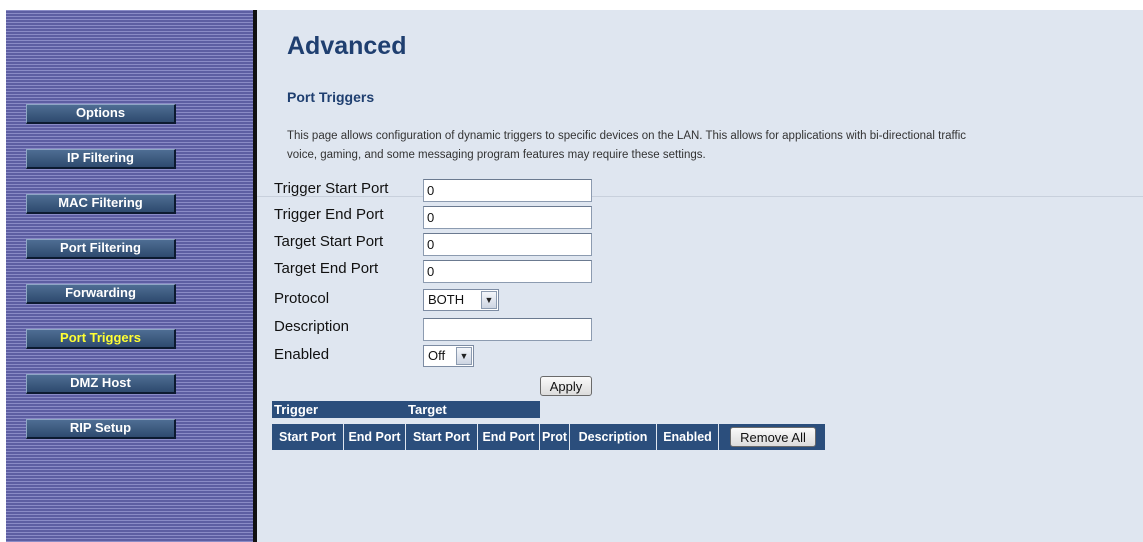 Image resolution: width=1143 pixels, height=542 pixels. What do you see at coordinates (302, 298) in the screenshot?
I see `protocol-label: Protocol` at bounding box center [302, 298].